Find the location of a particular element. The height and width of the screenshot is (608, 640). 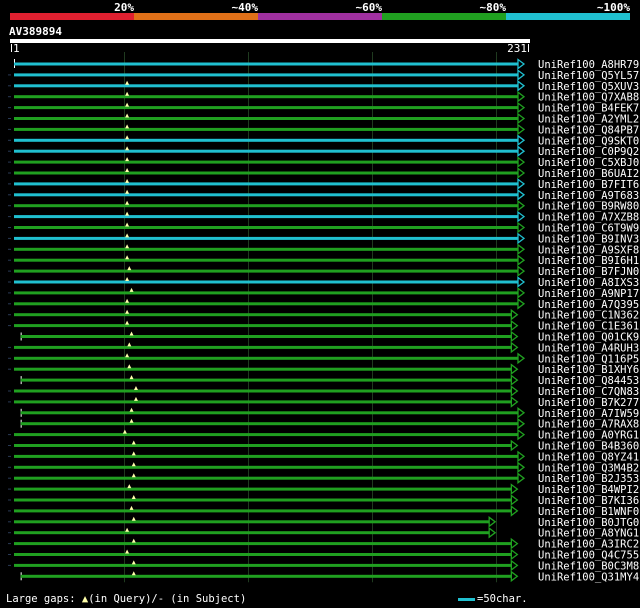

hit-name-link: UniRef100_Q31MY4 is located at coordinates (588, 577).